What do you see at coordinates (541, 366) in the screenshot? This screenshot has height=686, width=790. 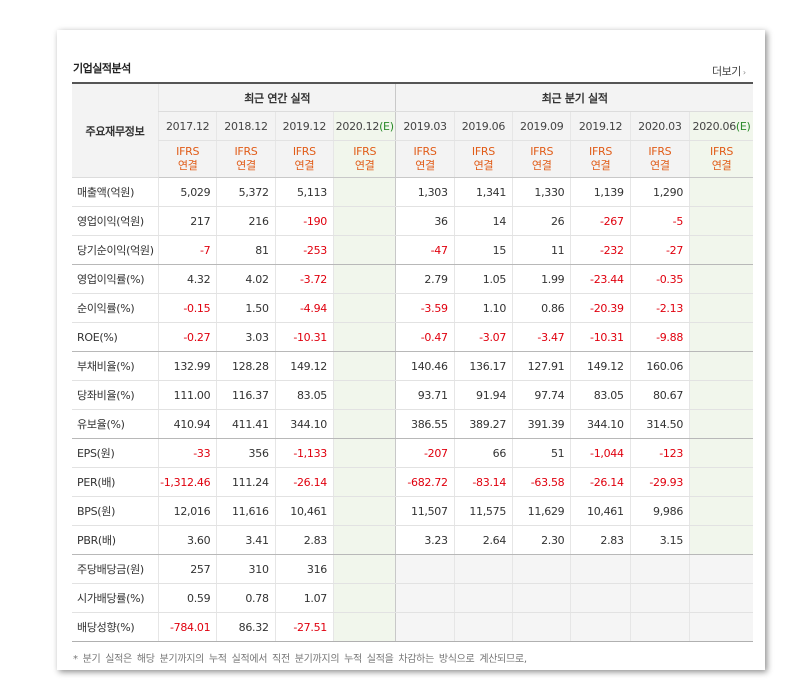 I see `quarter-value-cell: 127.91` at bounding box center [541, 366].